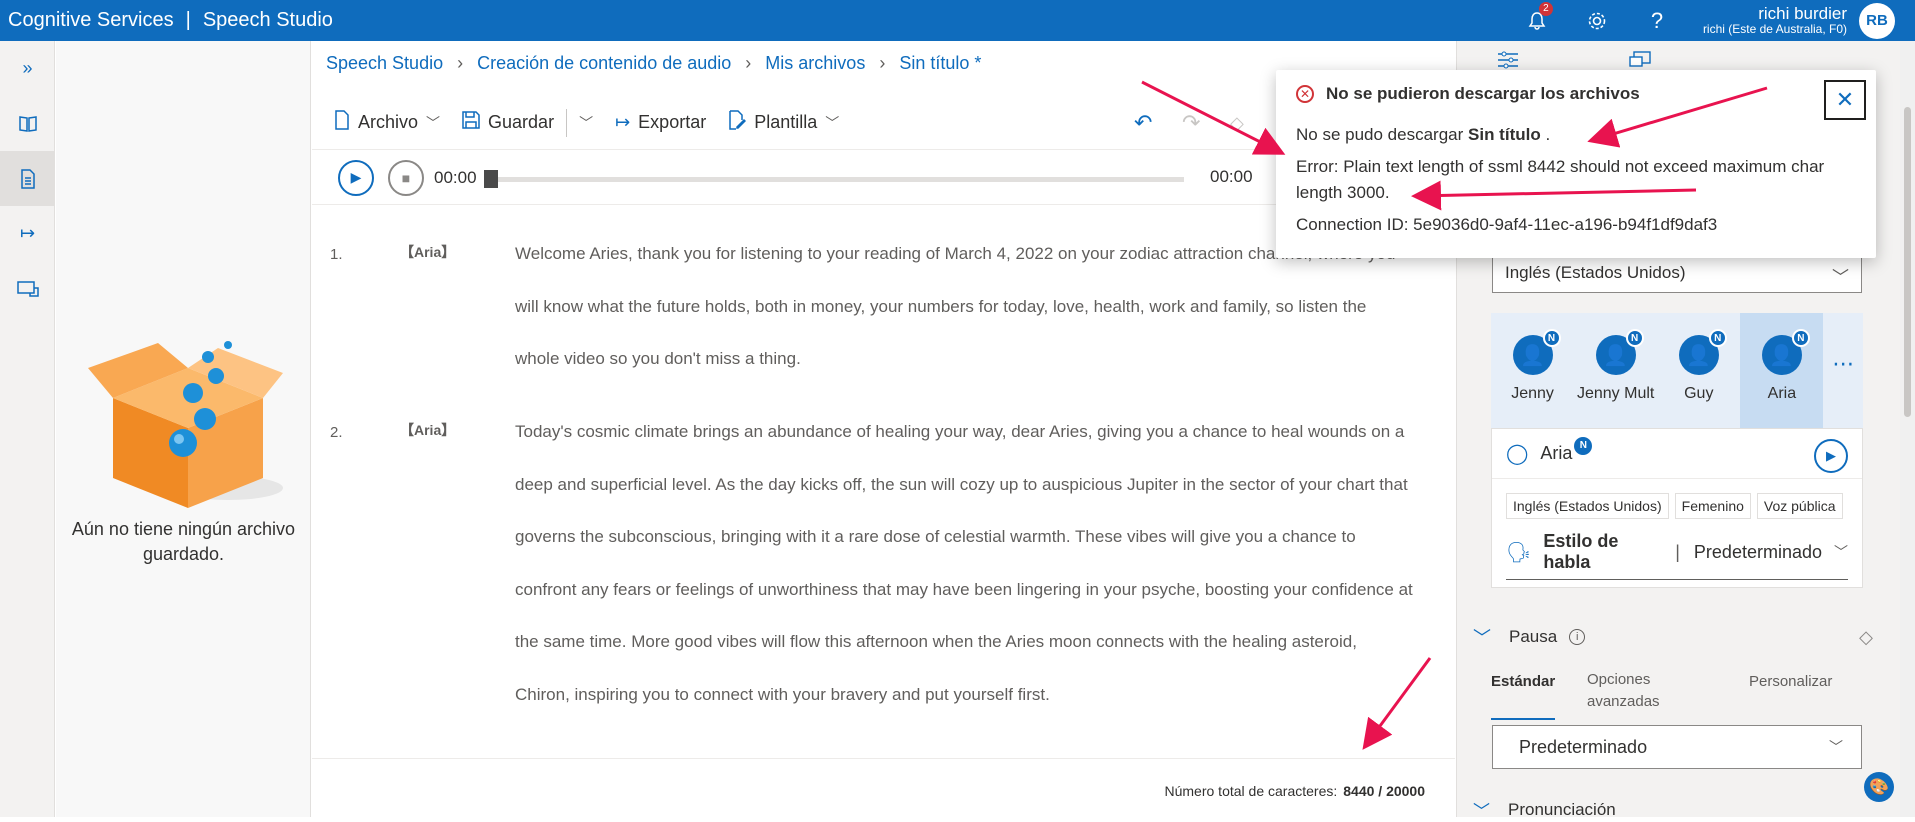  I want to click on voice-card-jenny: 👤 N Jenny, so click(1532, 371).